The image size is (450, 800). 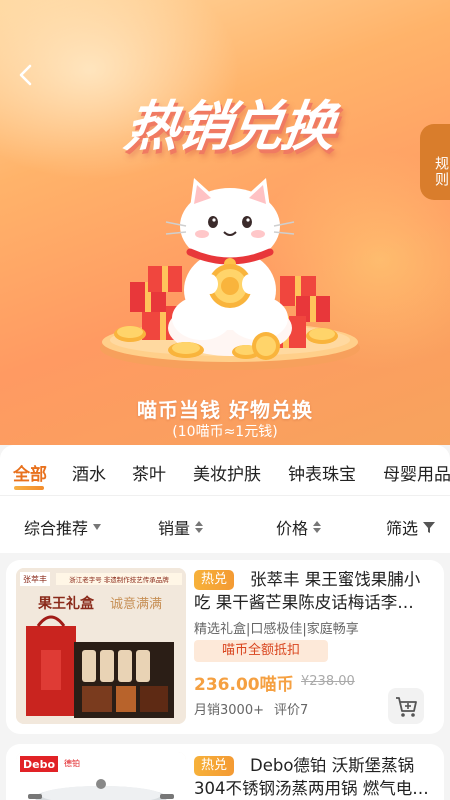 I want to click on chevron-left-icon, so click(x=25, y=75).